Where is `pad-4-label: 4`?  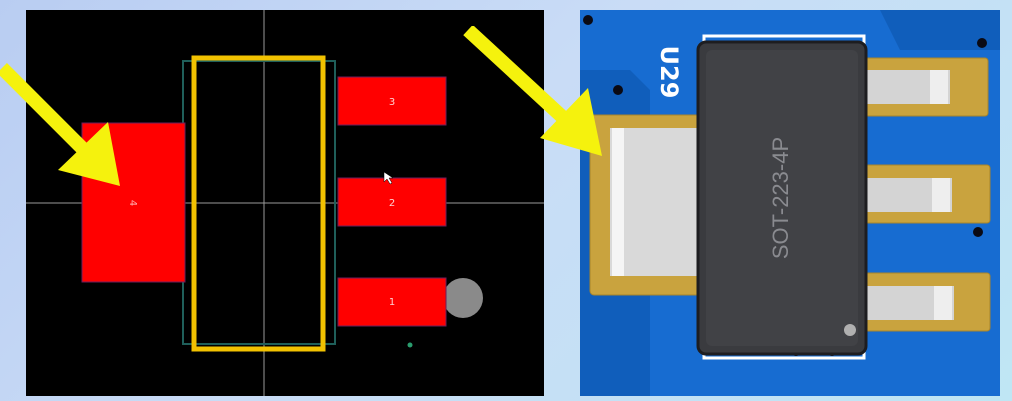 pad-4-label: 4 is located at coordinates (132, 203).